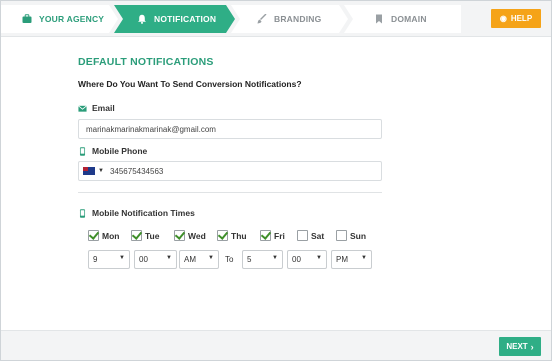 Image resolution: width=552 pixels, height=361 pixels. What do you see at coordinates (185, 19) in the screenshot?
I see `step-label: NOTIFICATION` at bounding box center [185, 19].